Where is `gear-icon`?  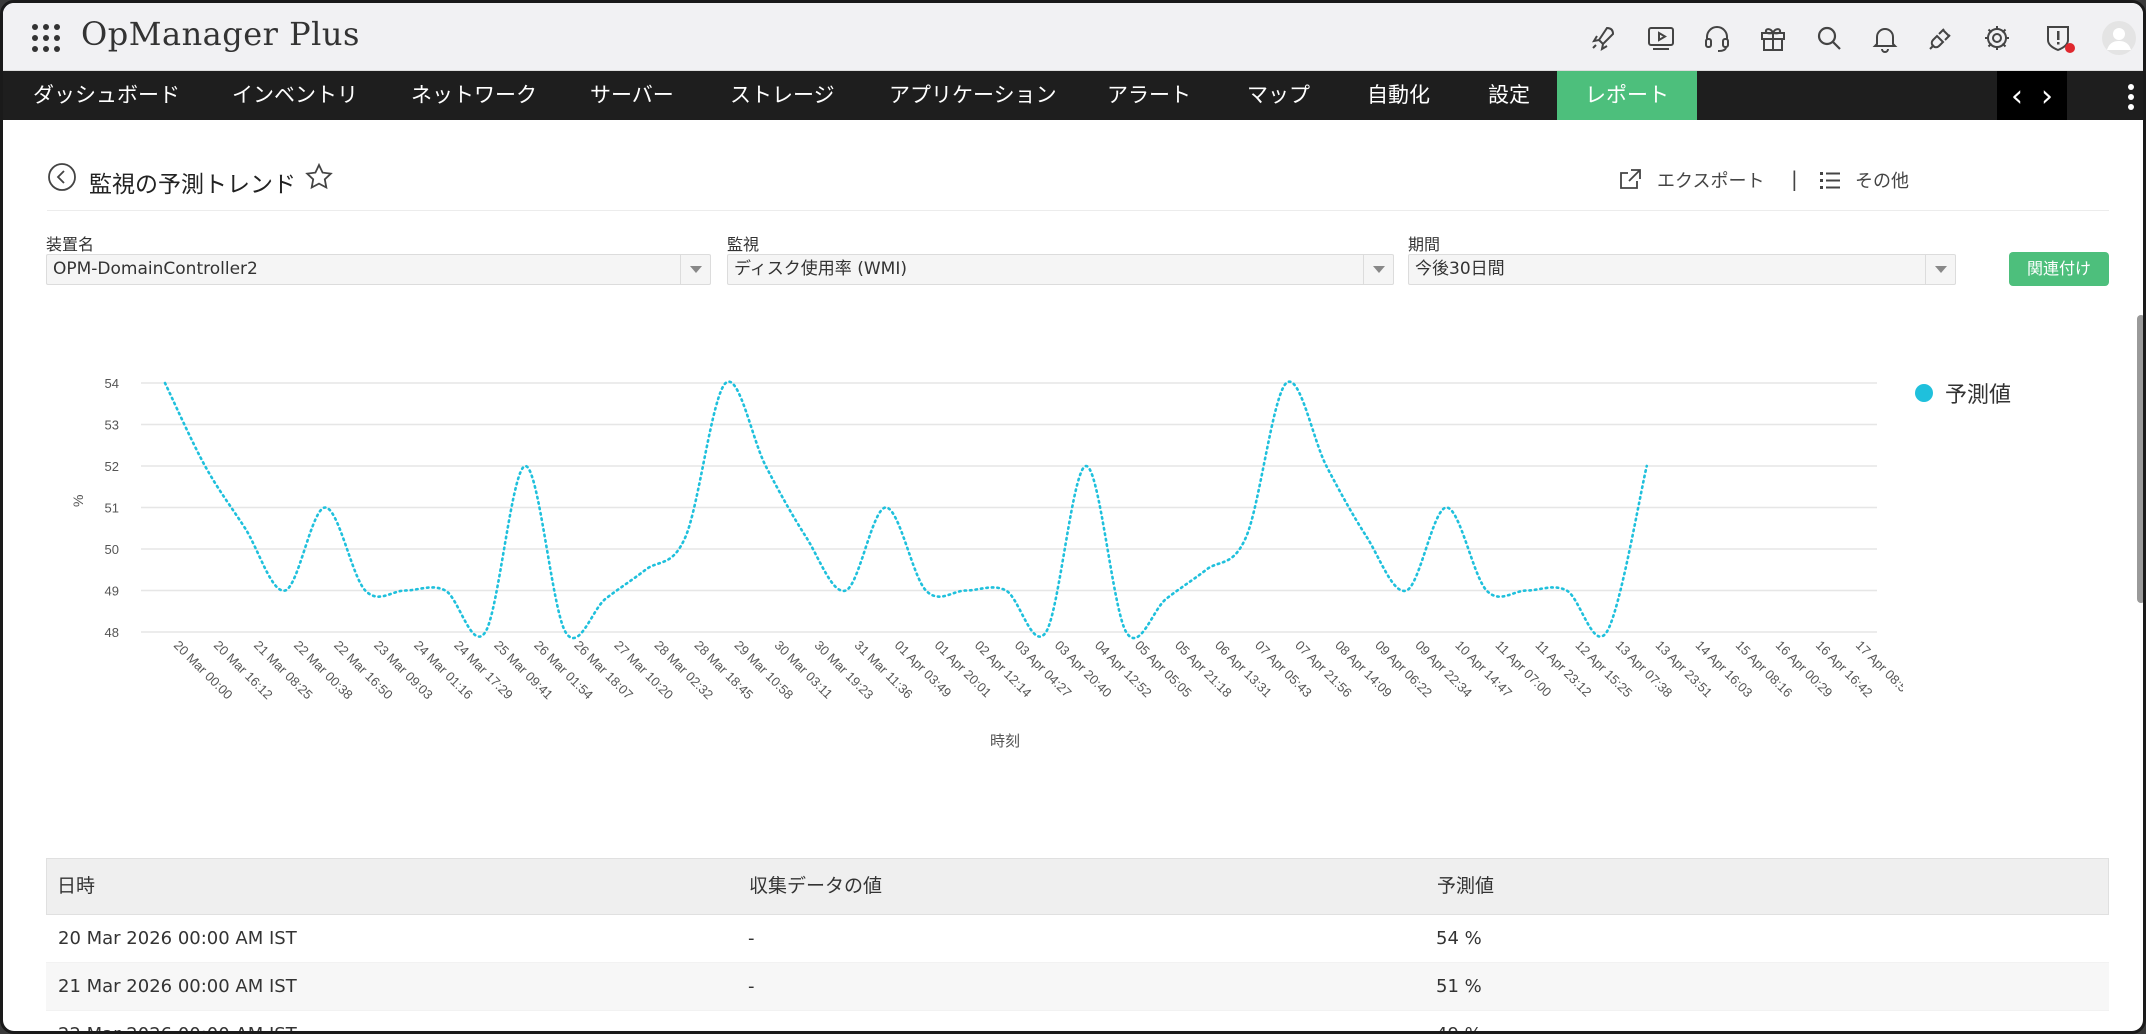 gear-icon is located at coordinates (1997, 38).